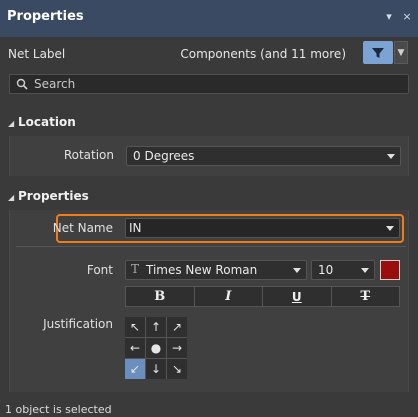 This screenshot has width=418, height=417. I want to click on object-header: Net Label Components (and 11 more) ▼, so click(209, 53).